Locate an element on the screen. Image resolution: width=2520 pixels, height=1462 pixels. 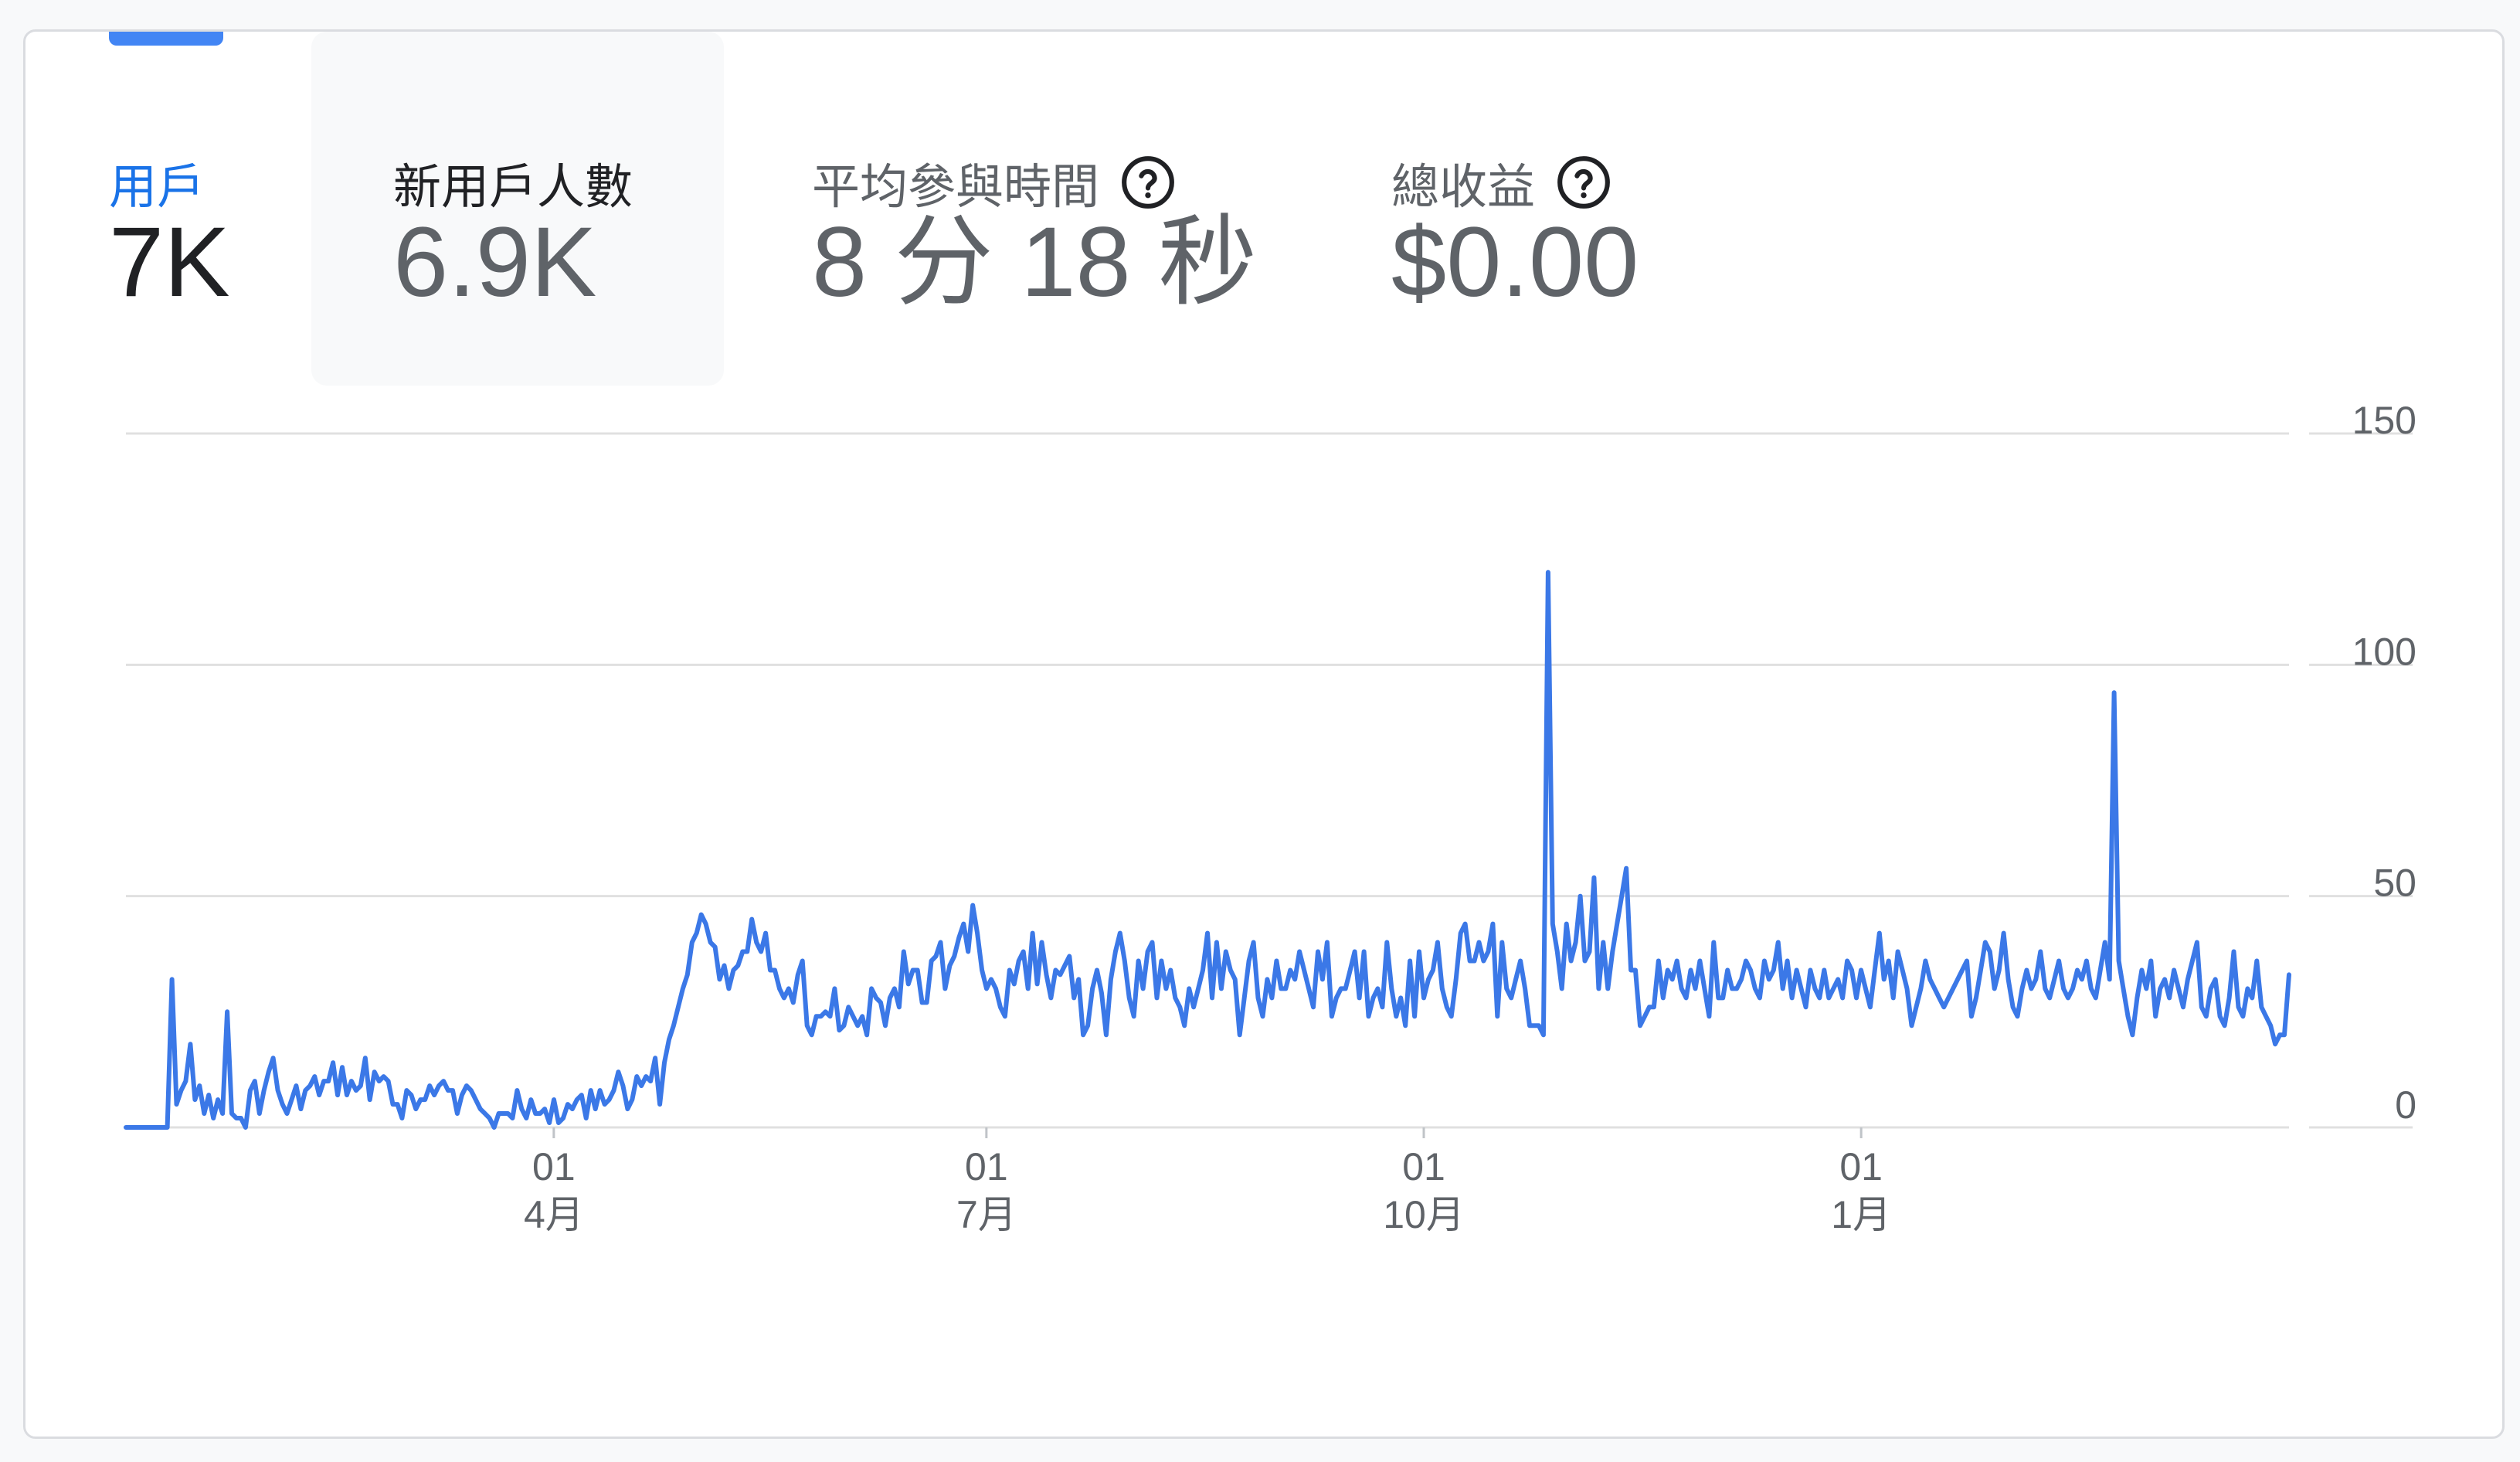
y-tick-label: 50 is located at coordinates (2394, 884).